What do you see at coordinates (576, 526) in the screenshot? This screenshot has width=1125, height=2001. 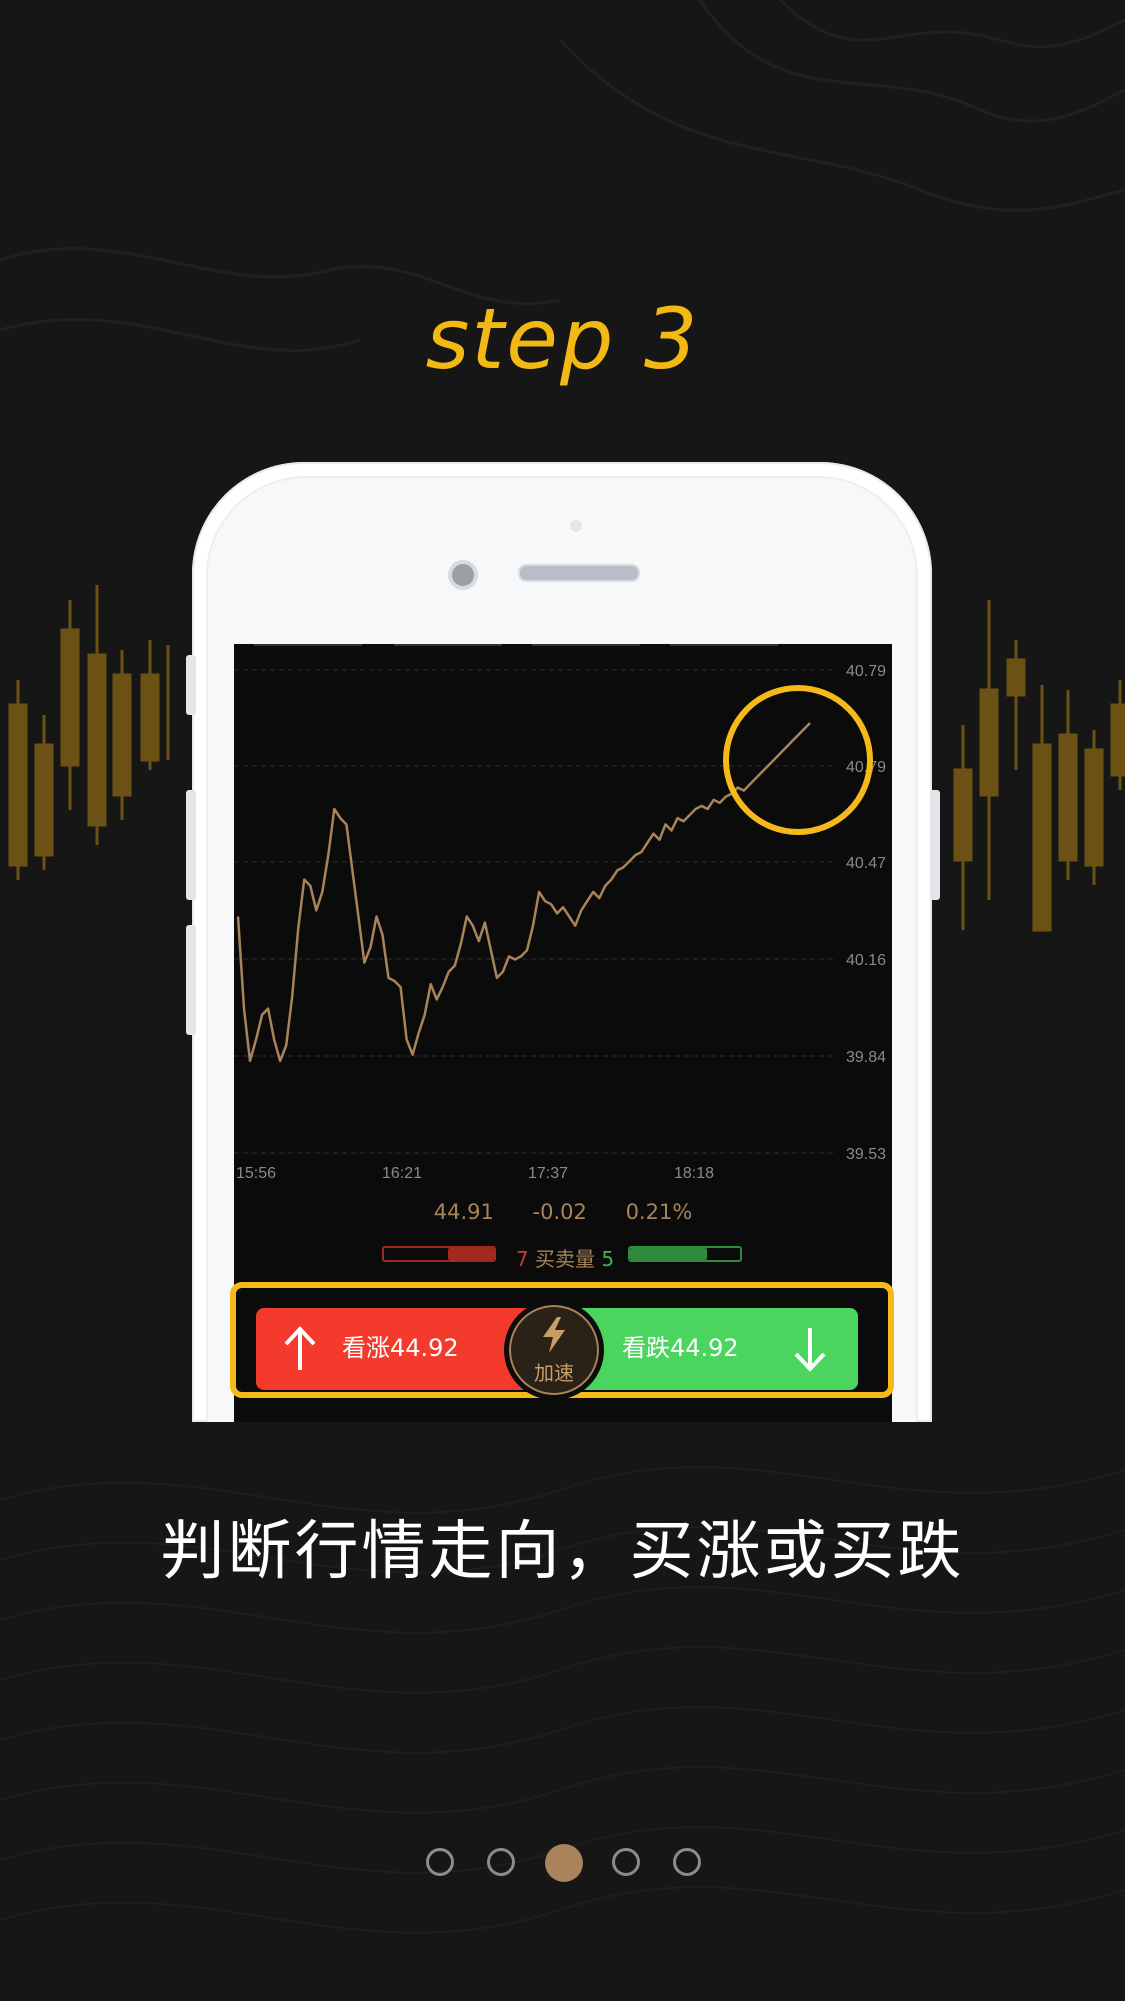 I see `sensor` at bounding box center [576, 526].